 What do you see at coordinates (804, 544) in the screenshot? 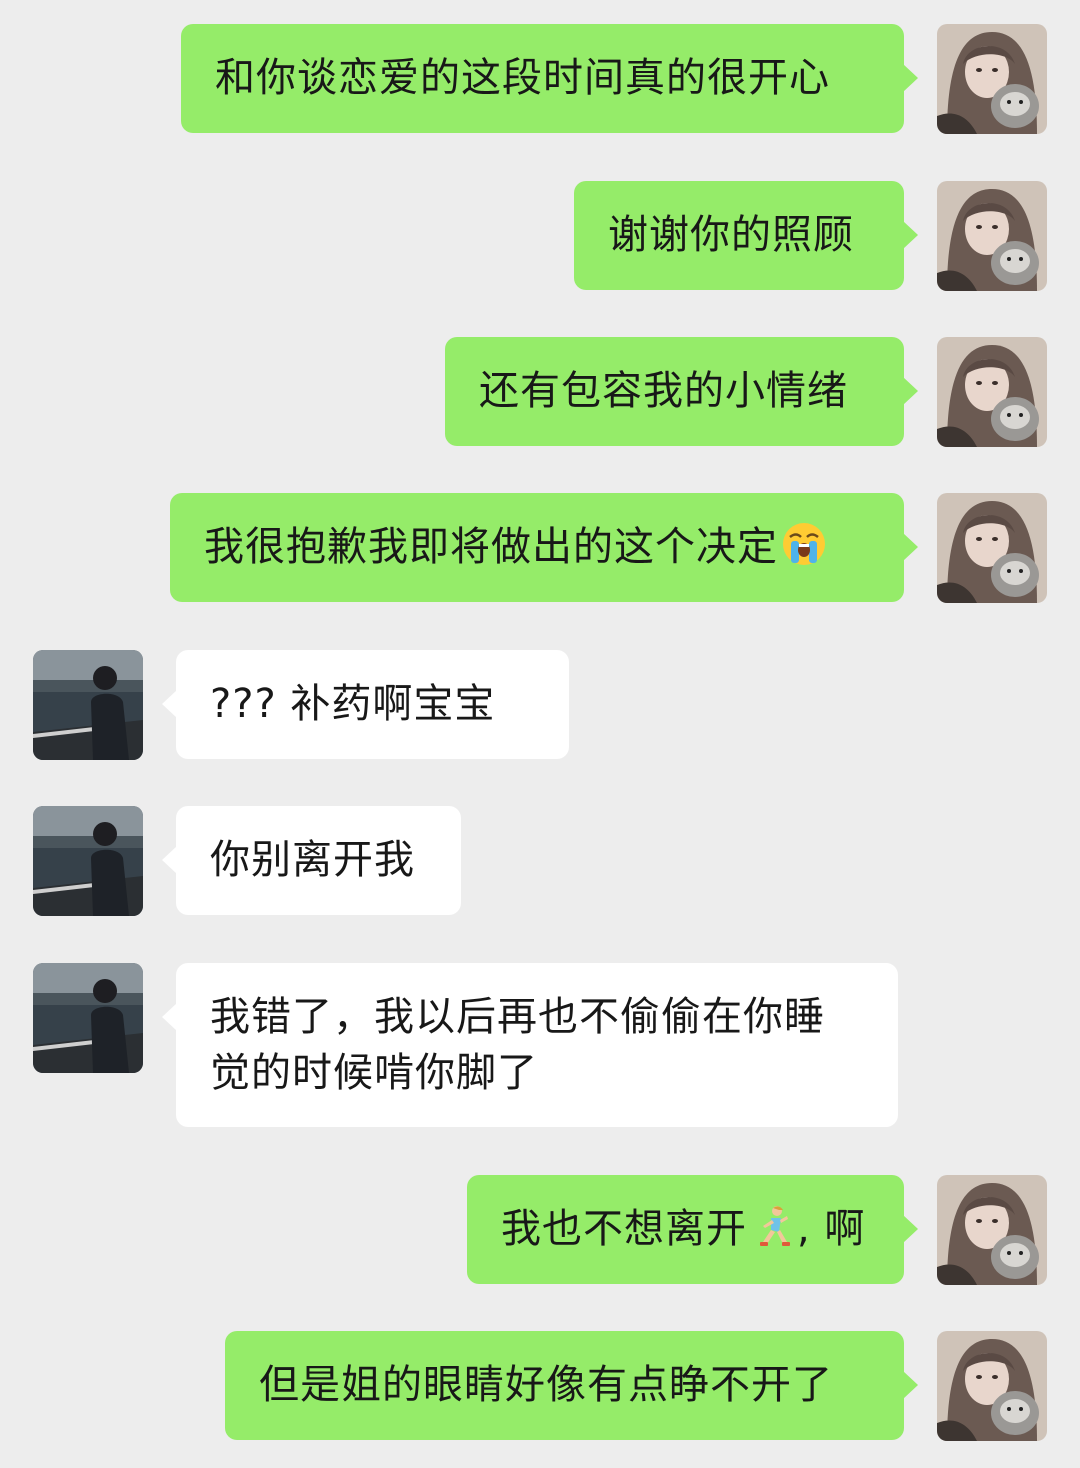
I see `loudly-crying-face-icon` at bounding box center [804, 544].